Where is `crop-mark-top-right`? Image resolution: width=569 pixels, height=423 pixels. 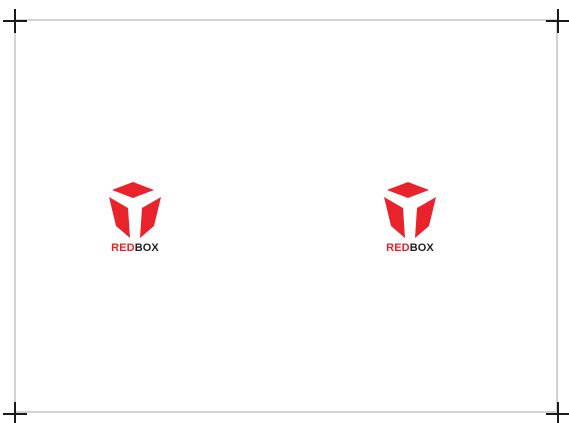 crop-mark-top-right is located at coordinates (557, 21).